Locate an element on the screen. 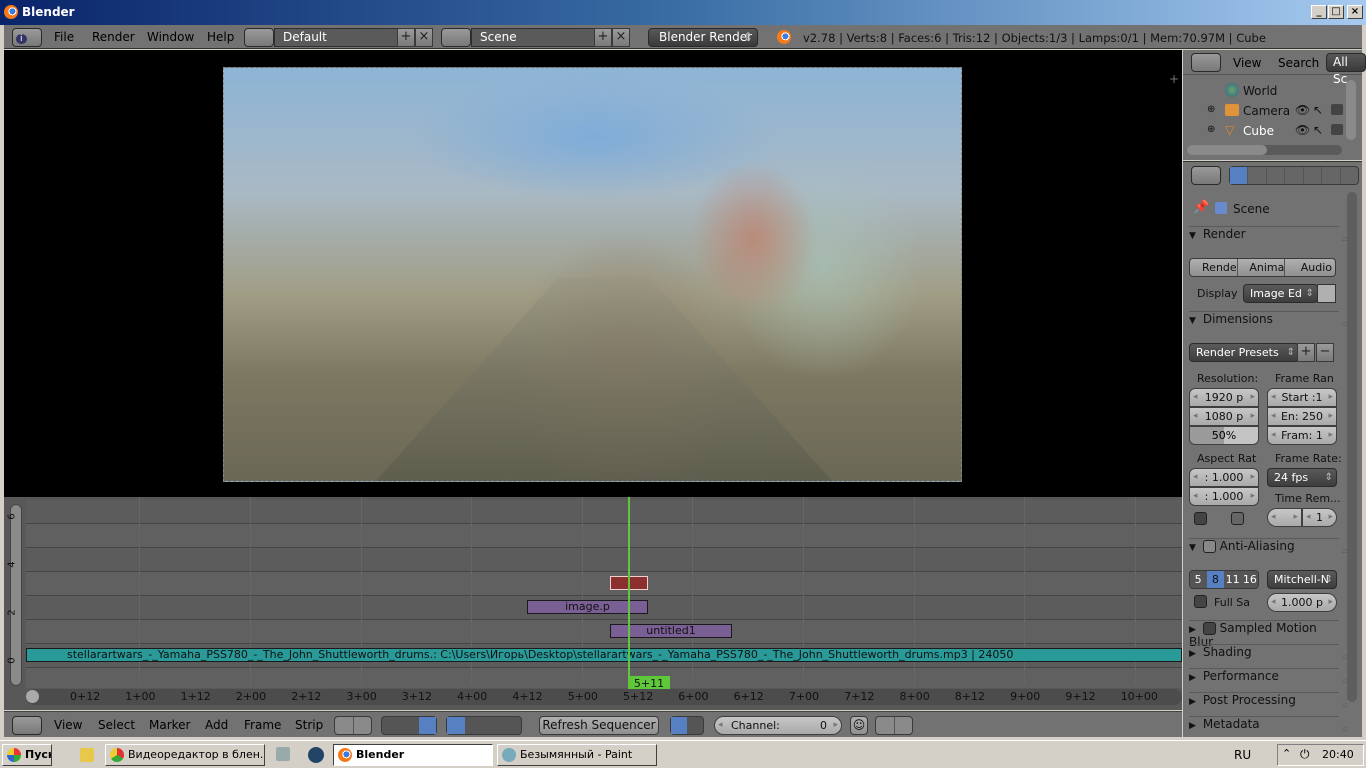  screen-layout-icon is located at coordinates (259, 37).